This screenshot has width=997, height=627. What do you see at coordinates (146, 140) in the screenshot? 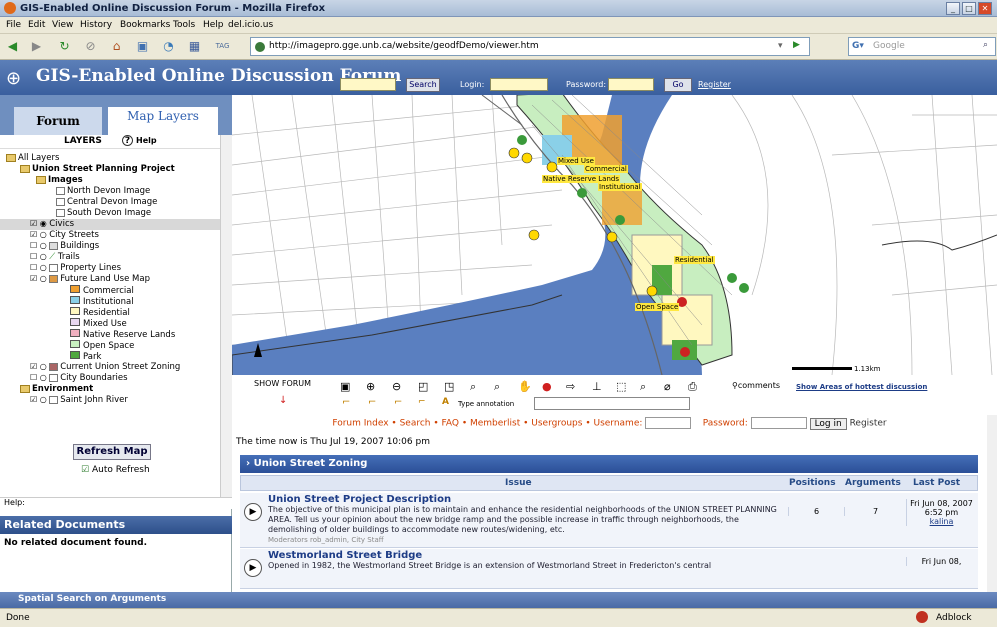
I see `help-link: Help` at bounding box center [146, 140].